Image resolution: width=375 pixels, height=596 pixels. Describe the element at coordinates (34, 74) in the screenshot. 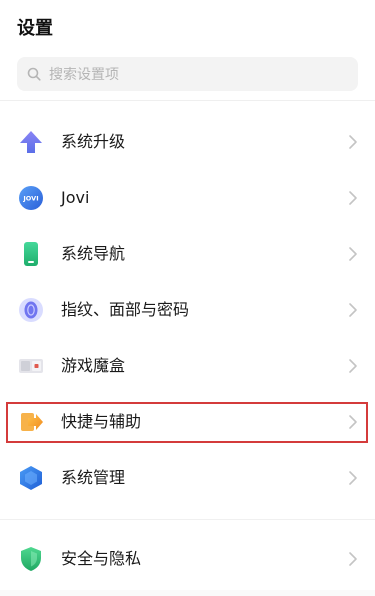

I see `search-icon` at that location.